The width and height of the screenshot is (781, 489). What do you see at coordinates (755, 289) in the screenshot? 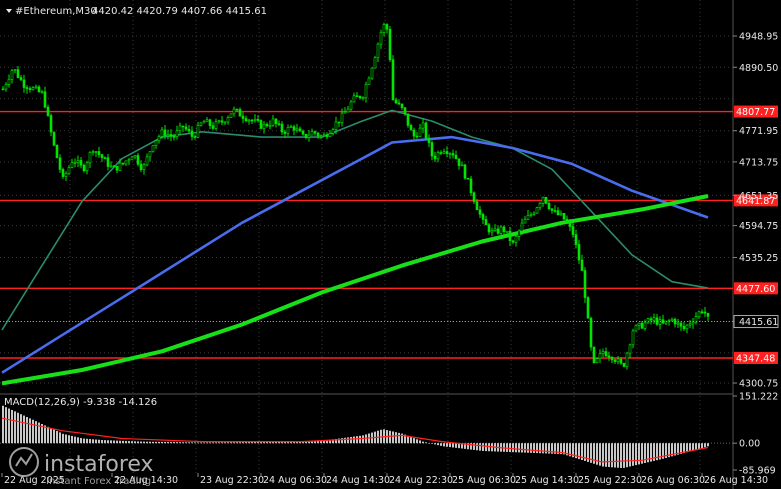
I see `level-price-label: 4477.60` at bounding box center [755, 289].